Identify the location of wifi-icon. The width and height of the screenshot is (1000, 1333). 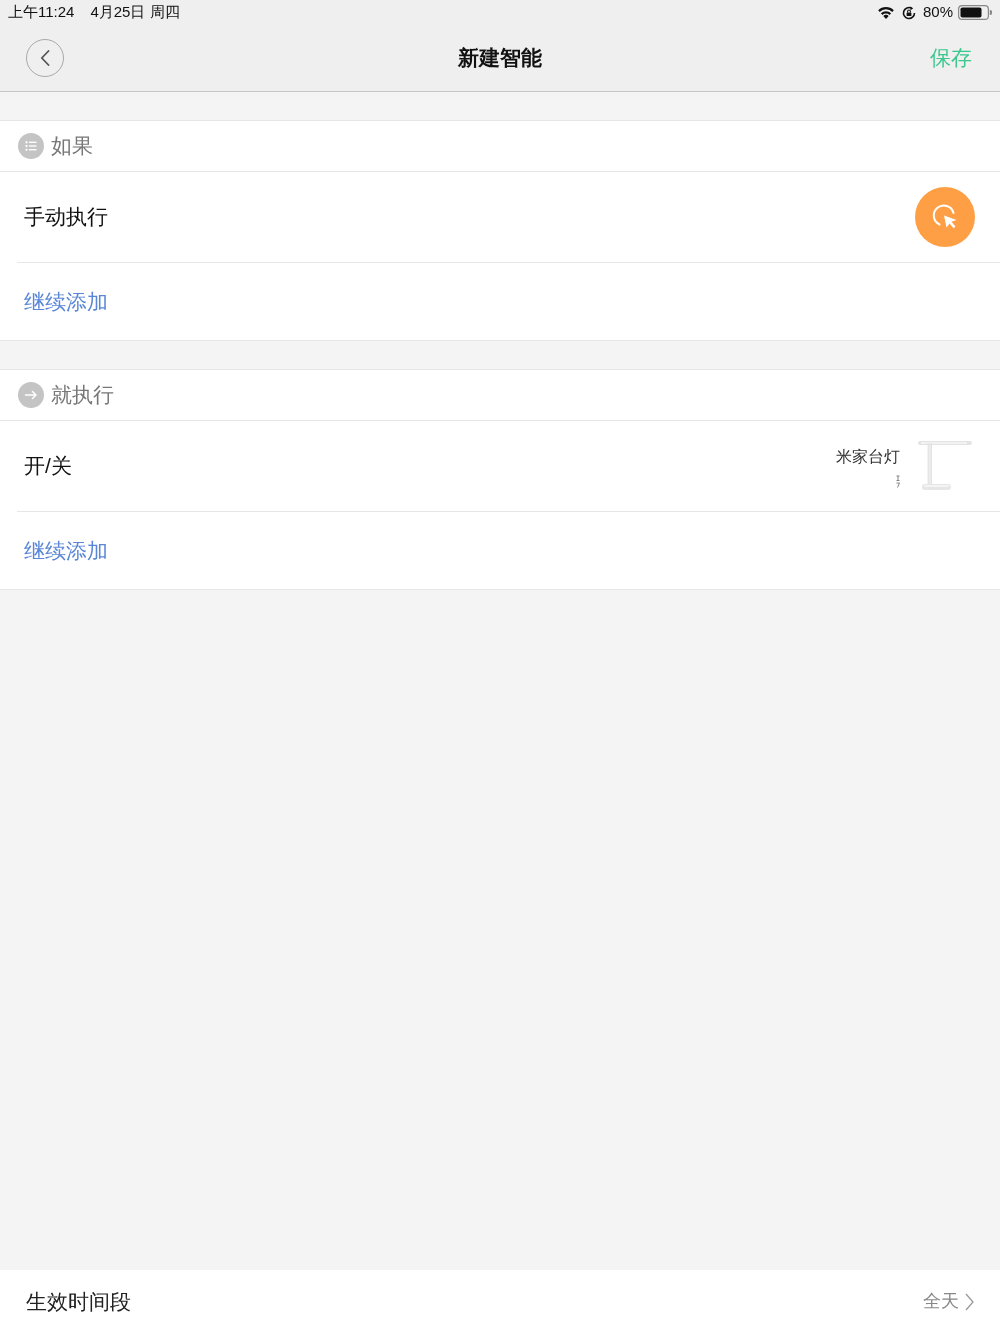
(885, 12).